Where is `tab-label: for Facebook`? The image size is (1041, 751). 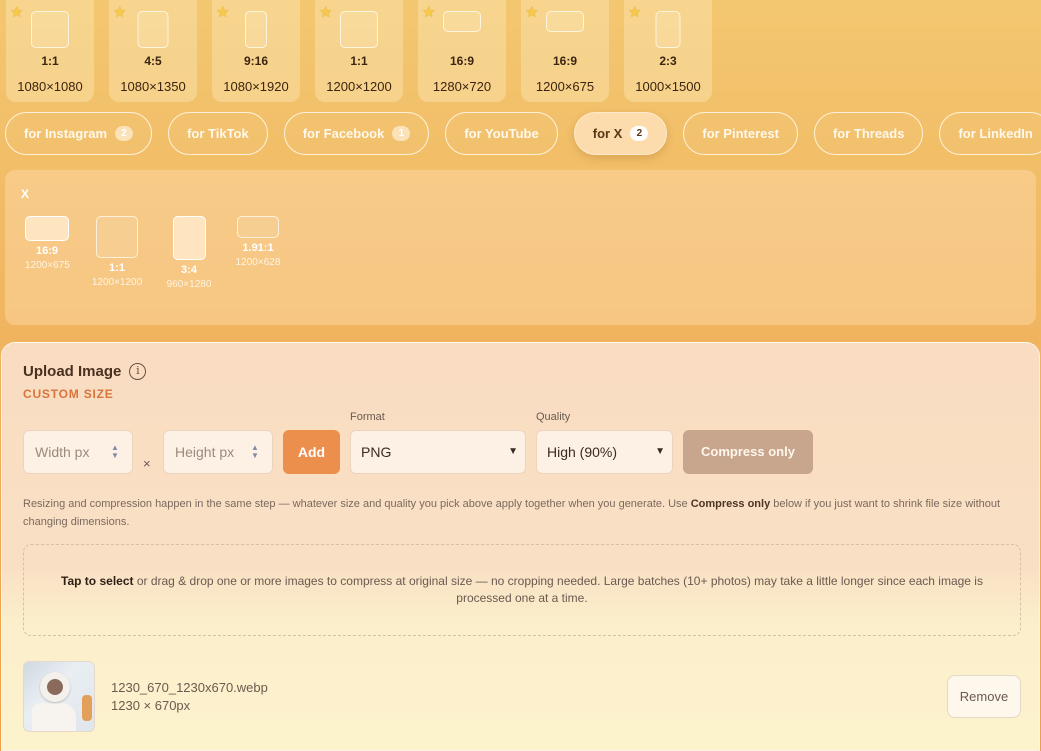
tab-label: for Facebook is located at coordinates (343, 133).